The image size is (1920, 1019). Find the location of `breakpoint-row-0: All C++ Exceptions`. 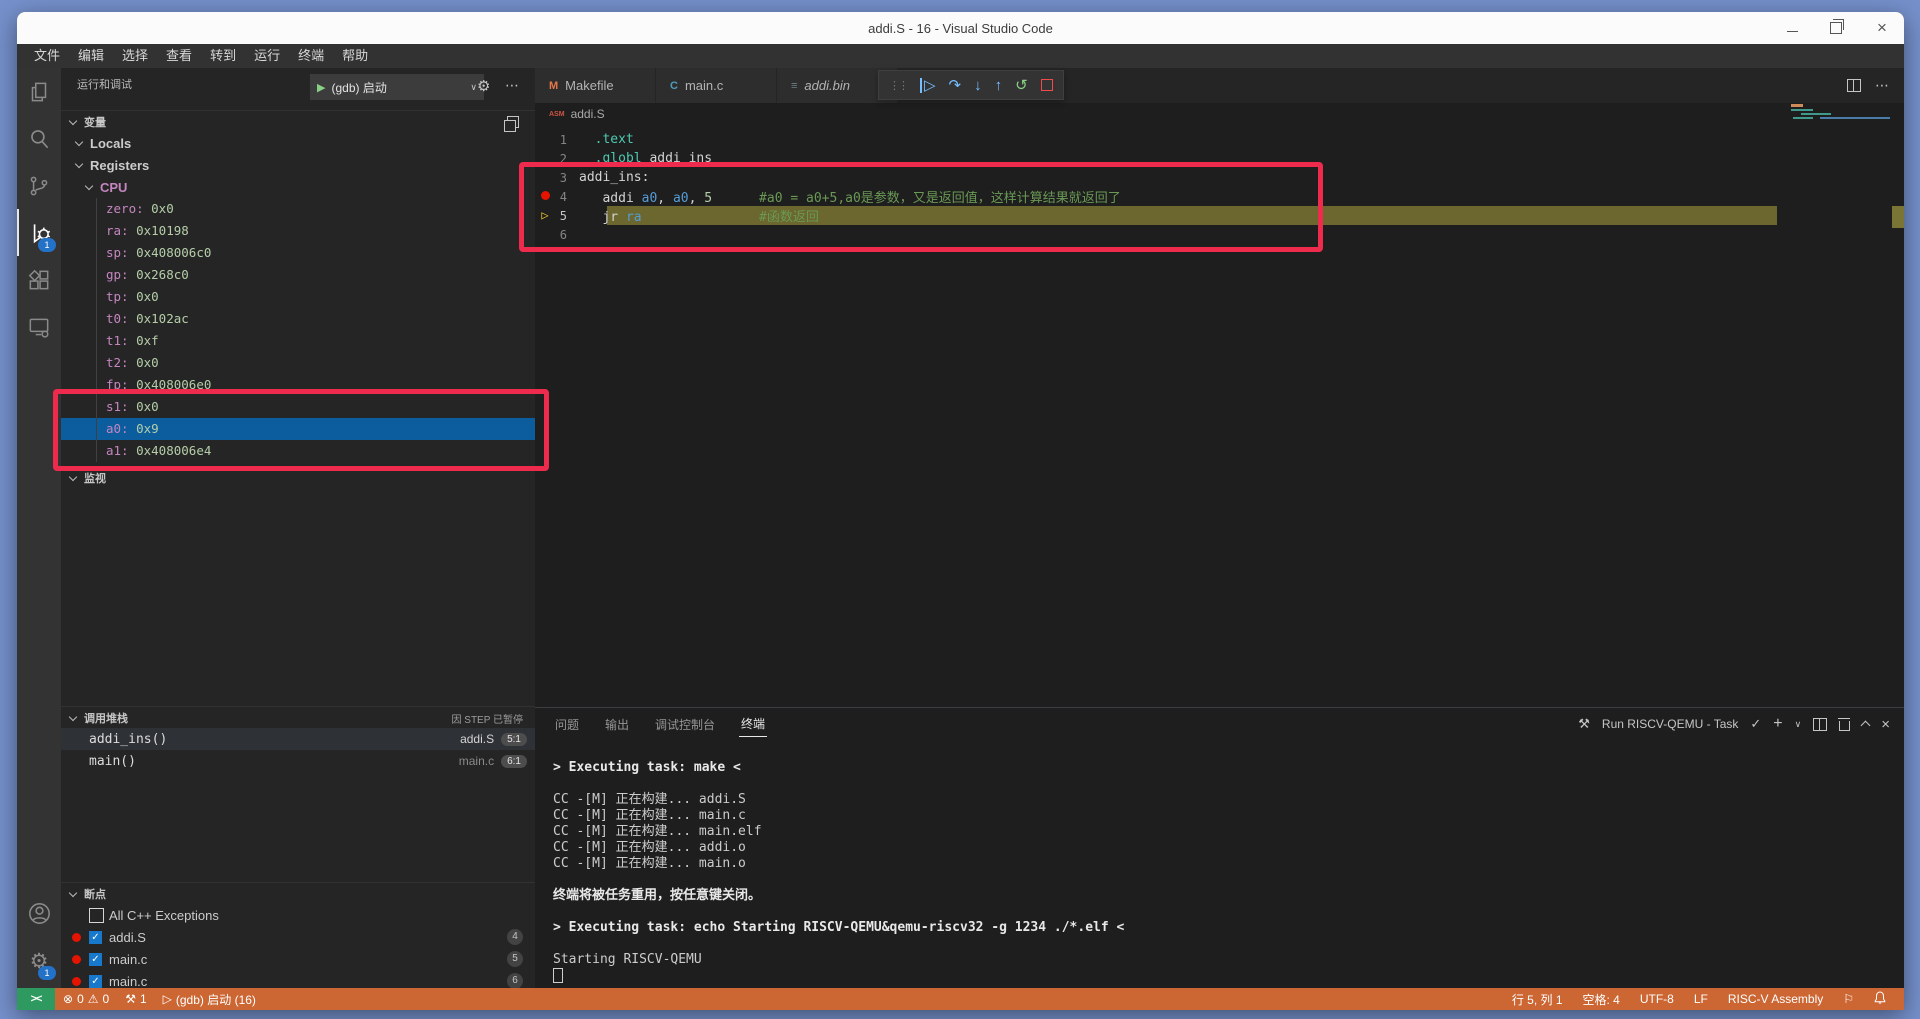

breakpoint-row-0: All C++ Exceptions is located at coordinates (298, 915).